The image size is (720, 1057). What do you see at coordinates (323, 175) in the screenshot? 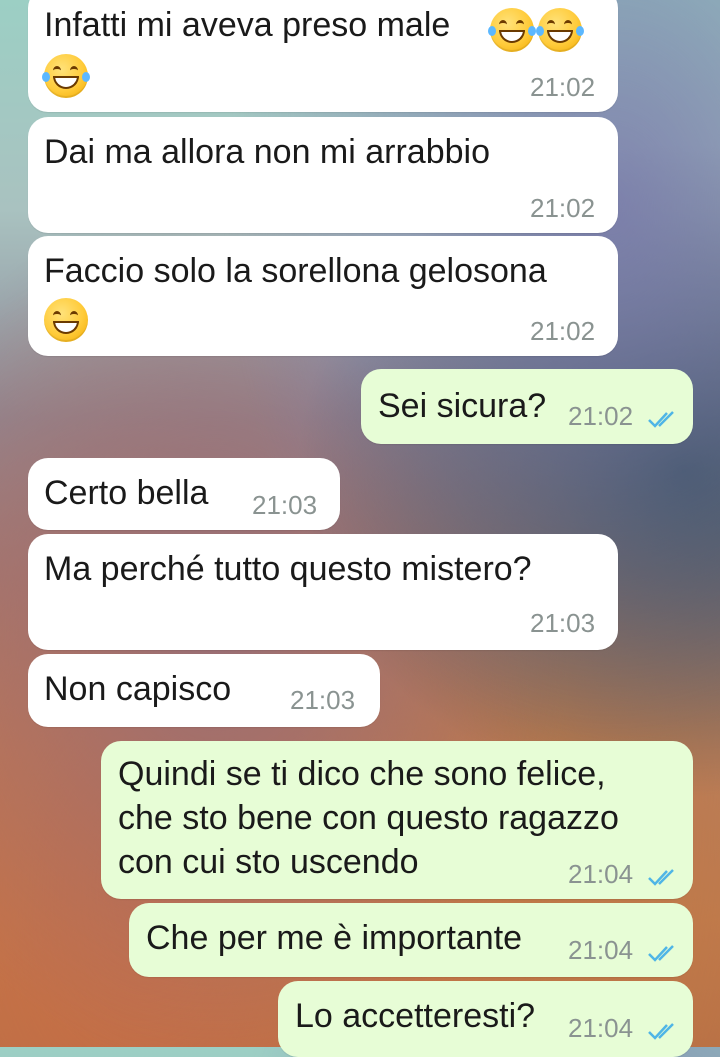
I see `incoming-message: Dai ma allora non mi arrabbio 21:02` at bounding box center [323, 175].